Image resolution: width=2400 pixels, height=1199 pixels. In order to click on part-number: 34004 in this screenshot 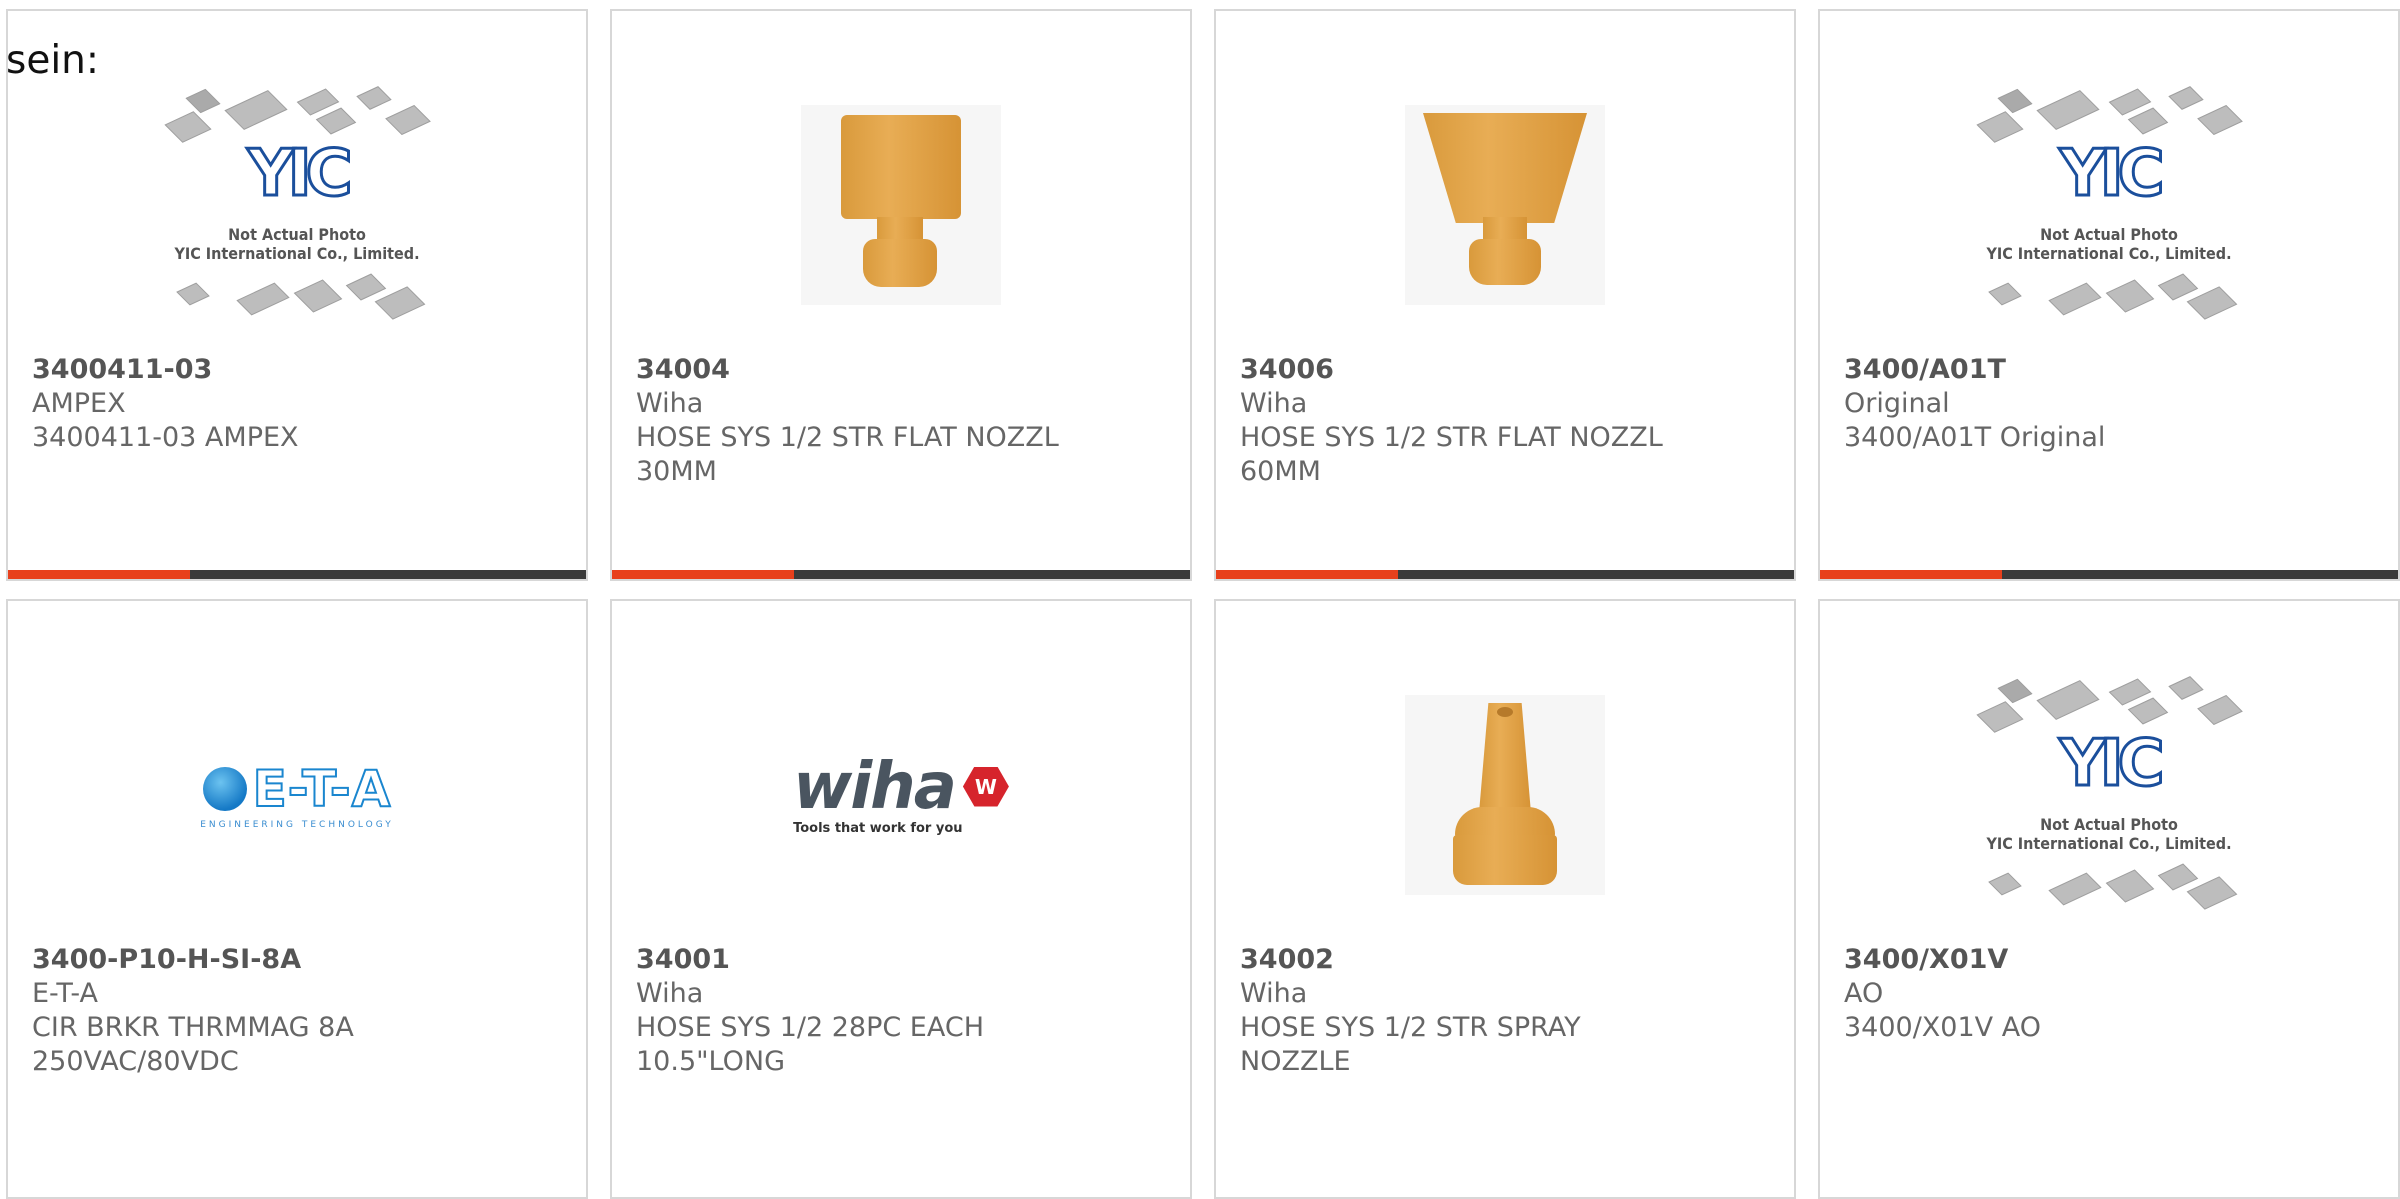, I will do `click(903, 370)`.